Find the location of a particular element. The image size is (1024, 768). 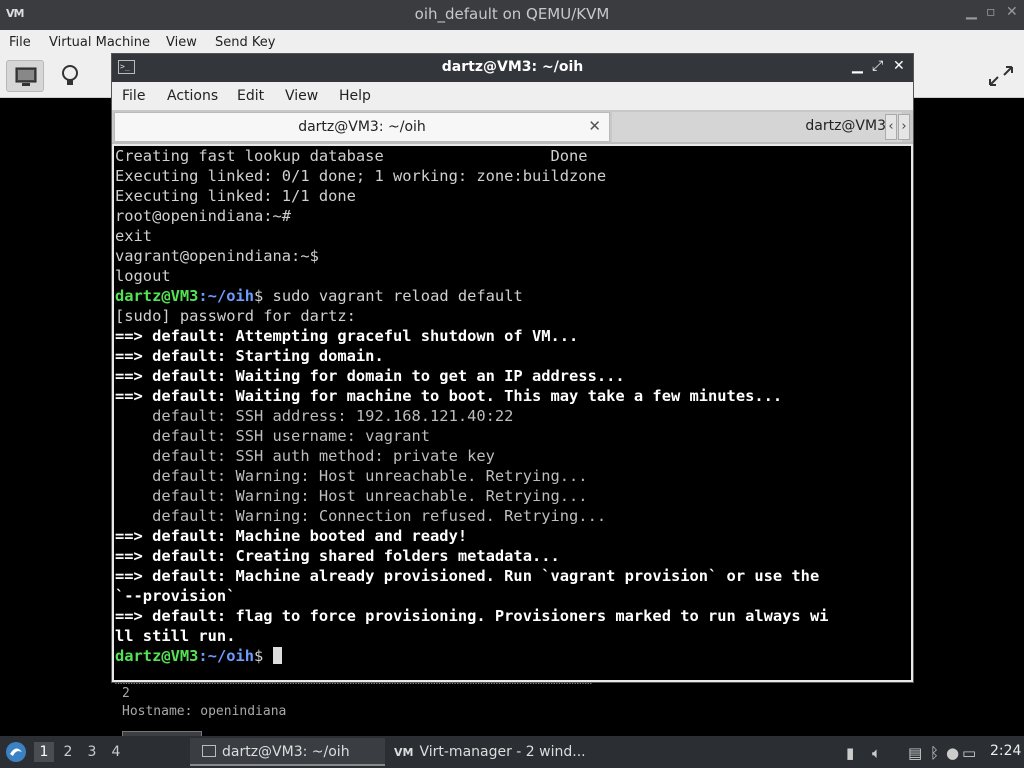

close-tab-icon: ✕ is located at coordinates (594, 126).